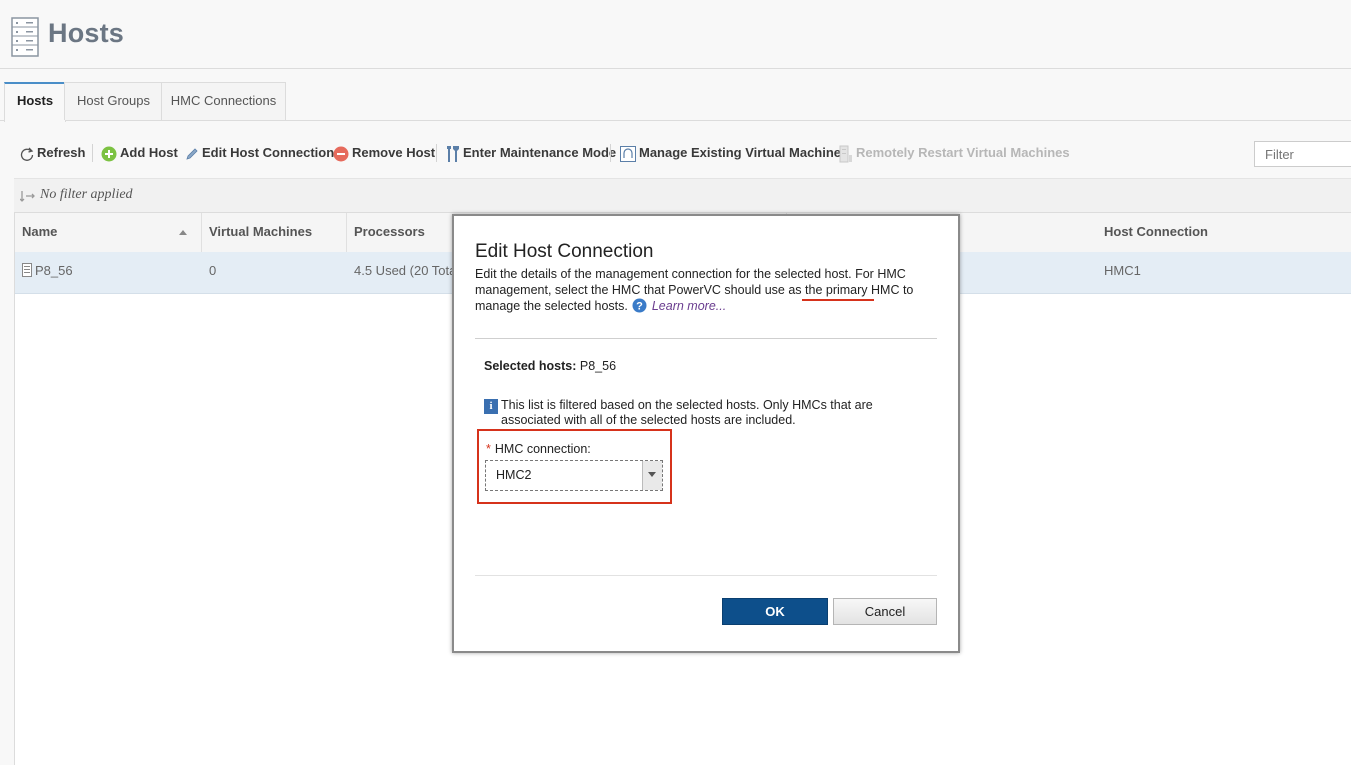 The image size is (1351, 765). What do you see at coordinates (675, 102) in the screenshot?
I see `tab-bar: Hosts Host Groups HMC Connections` at bounding box center [675, 102].